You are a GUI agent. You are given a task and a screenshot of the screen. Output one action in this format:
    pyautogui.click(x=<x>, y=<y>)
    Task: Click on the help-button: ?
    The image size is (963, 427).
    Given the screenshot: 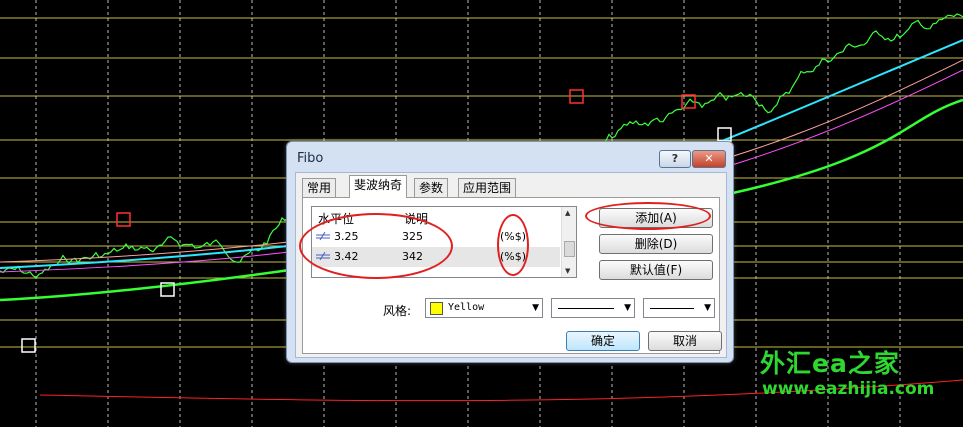 What is the action you would take?
    pyautogui.click(x=675, y=159)
    